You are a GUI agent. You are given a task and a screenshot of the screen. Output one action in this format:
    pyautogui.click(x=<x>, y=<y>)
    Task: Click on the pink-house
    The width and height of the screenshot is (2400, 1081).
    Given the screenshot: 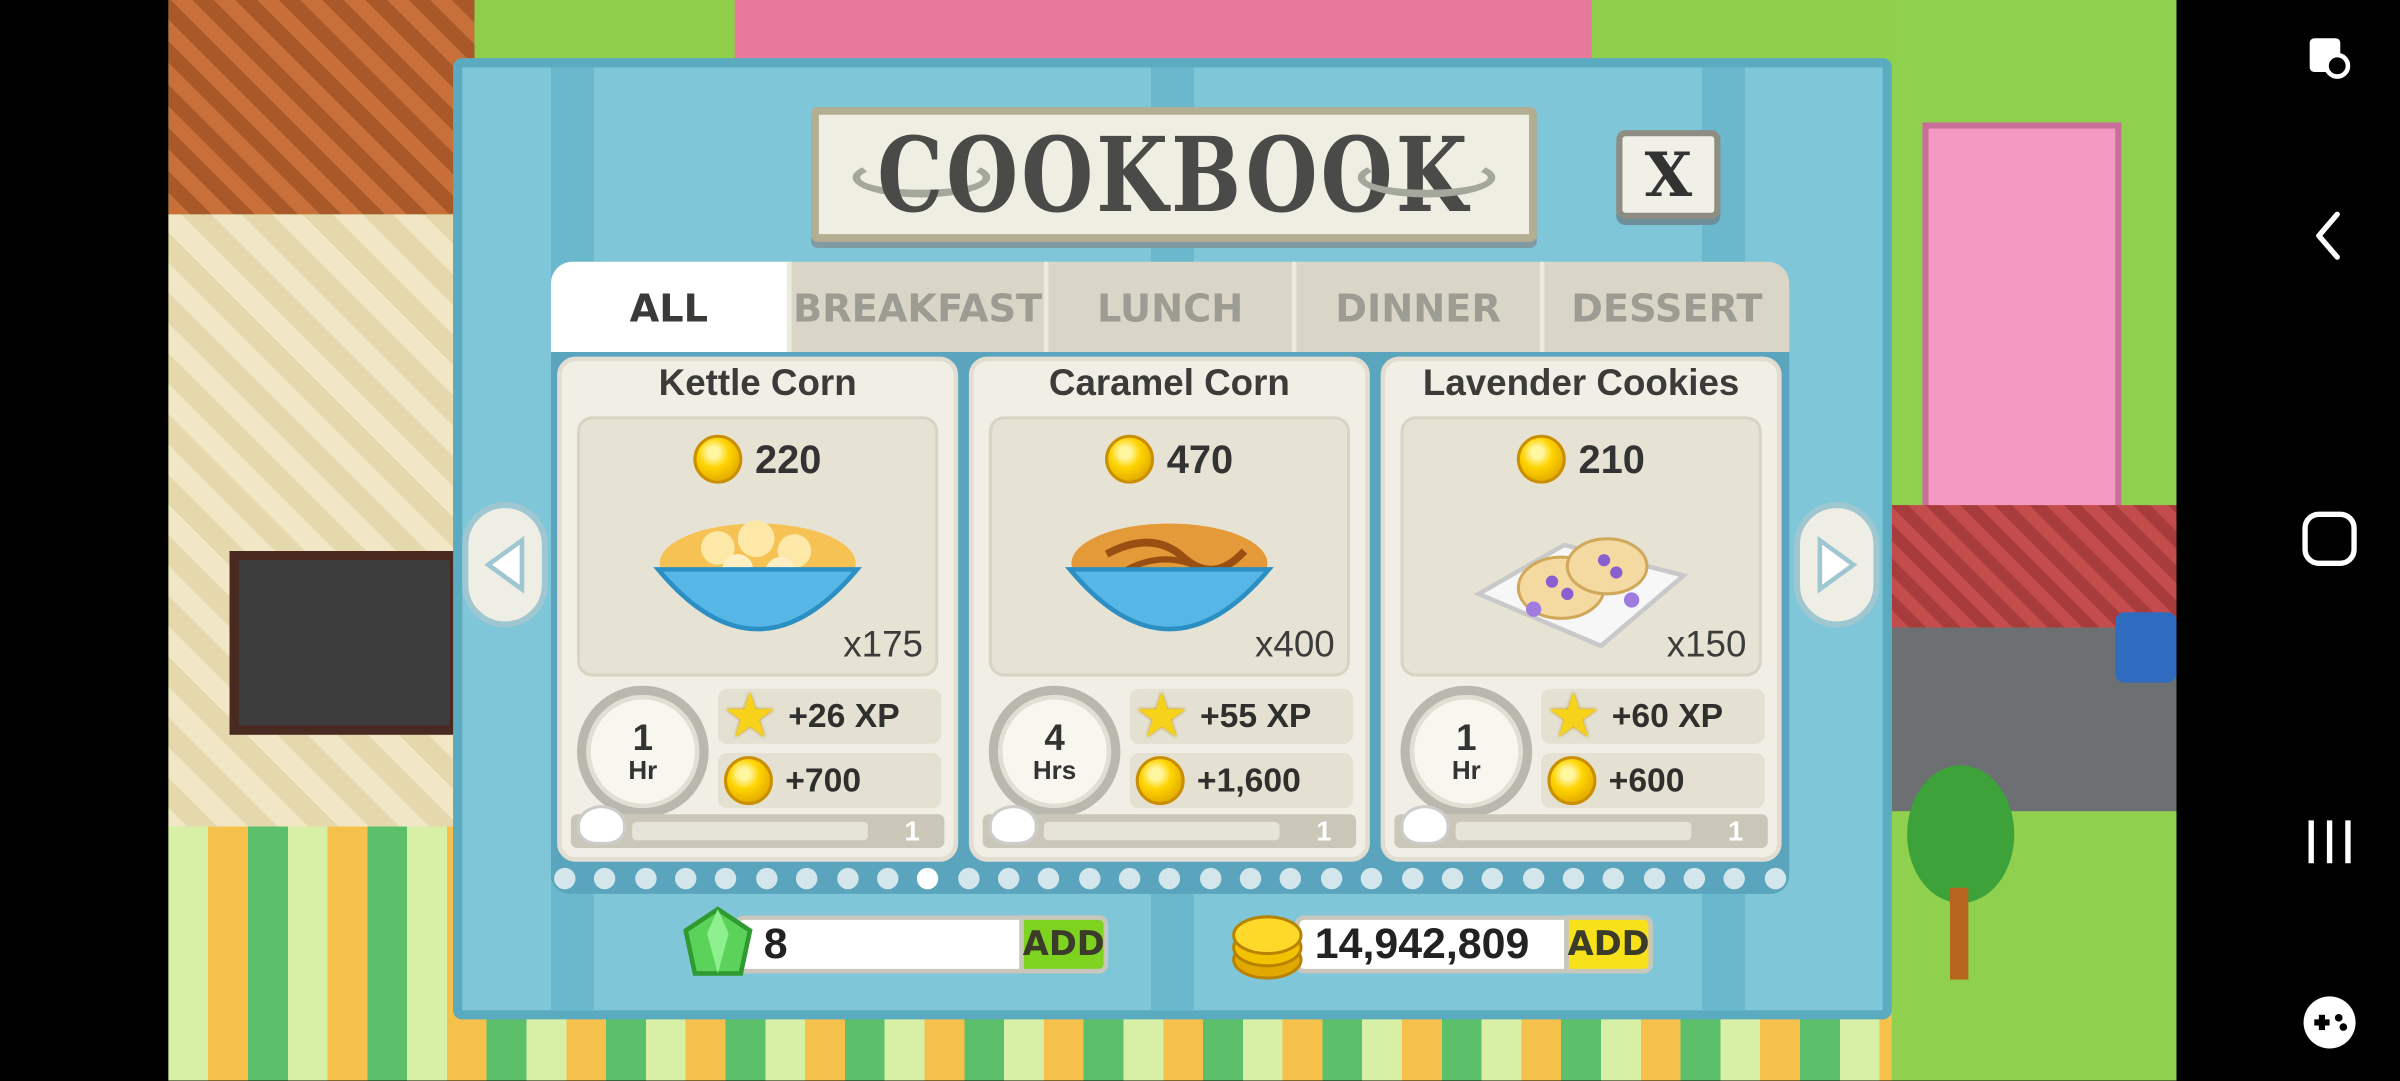 What is the action you would take?
    pyautogui.click(x=2022, y=321)
    